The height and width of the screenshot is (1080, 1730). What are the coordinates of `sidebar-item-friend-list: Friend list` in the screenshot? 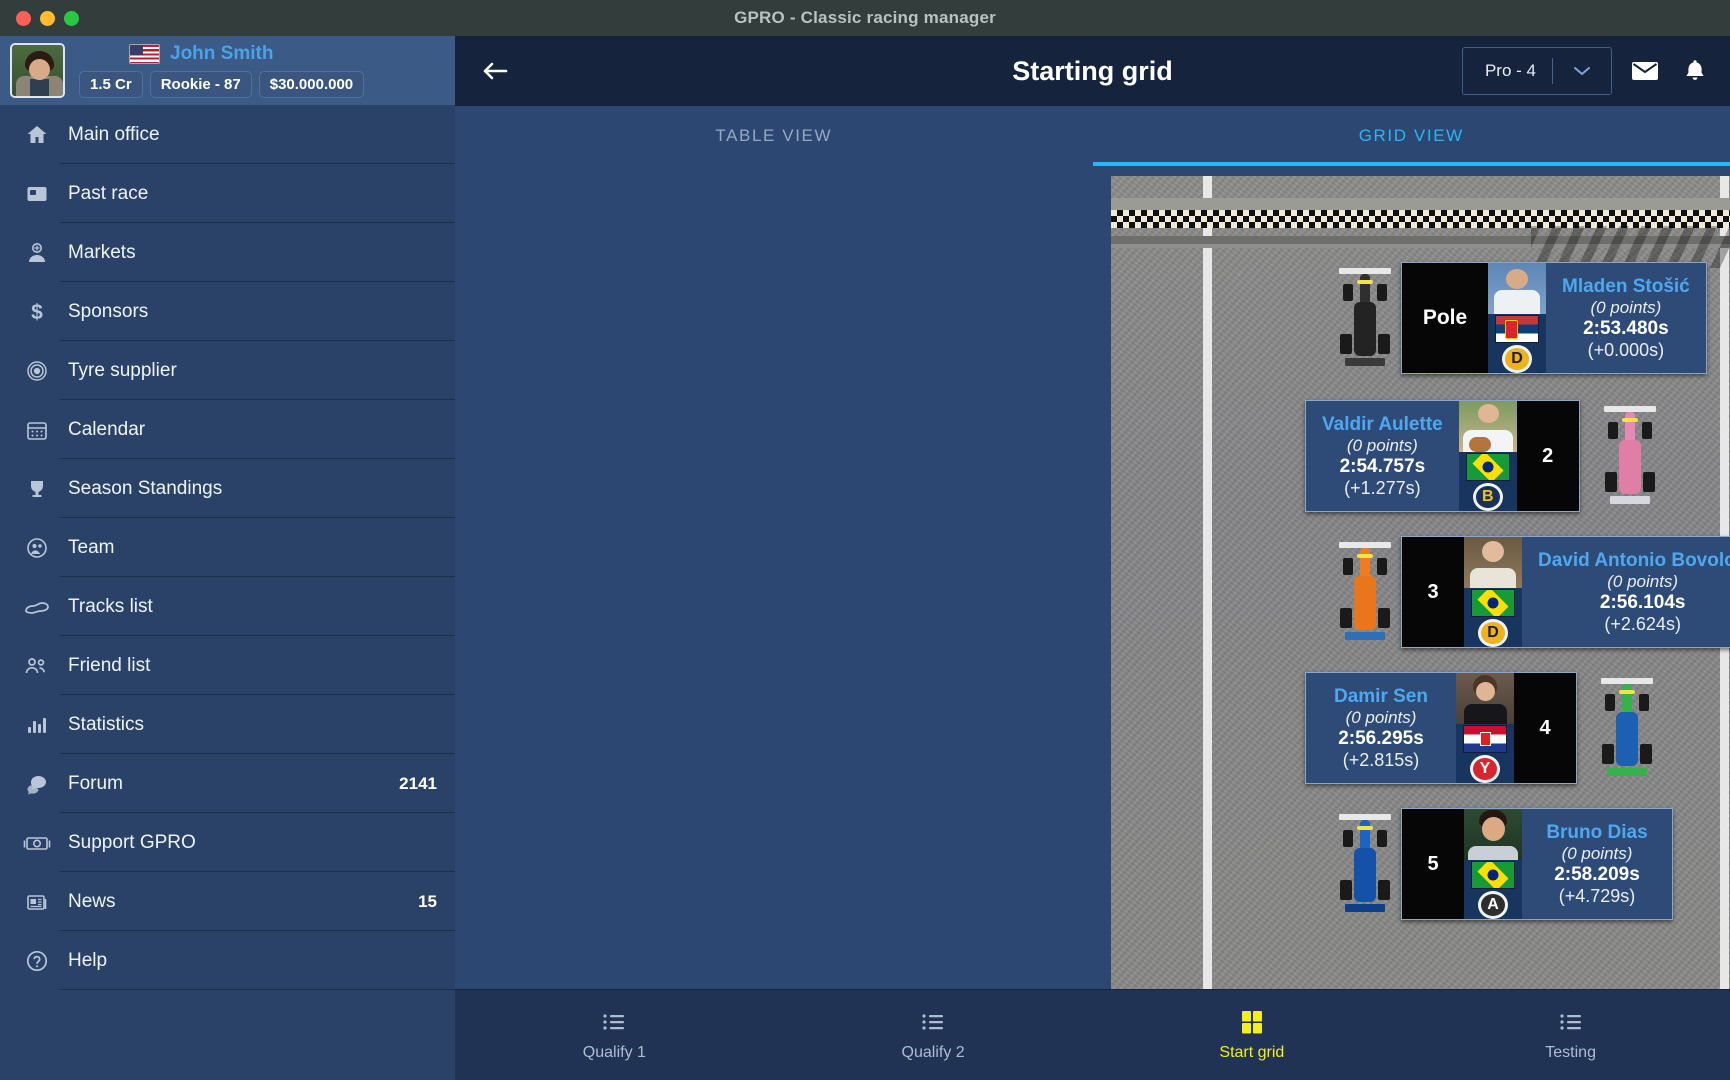 It's located at (227, 665).